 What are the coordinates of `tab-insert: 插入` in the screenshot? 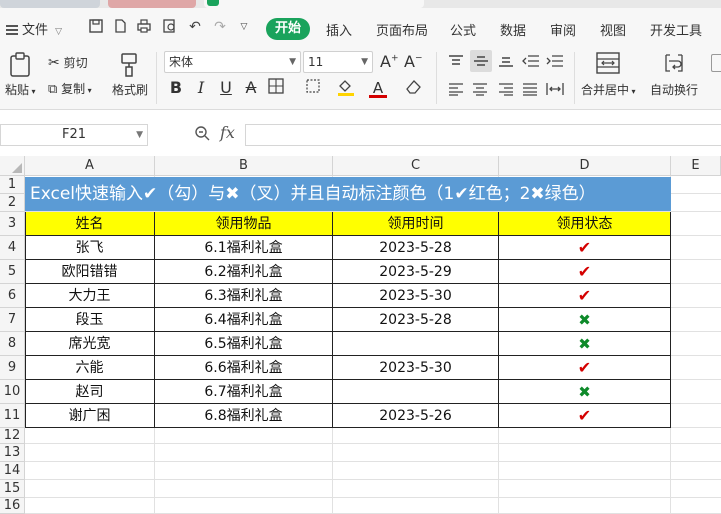 It's located at (339, 29).